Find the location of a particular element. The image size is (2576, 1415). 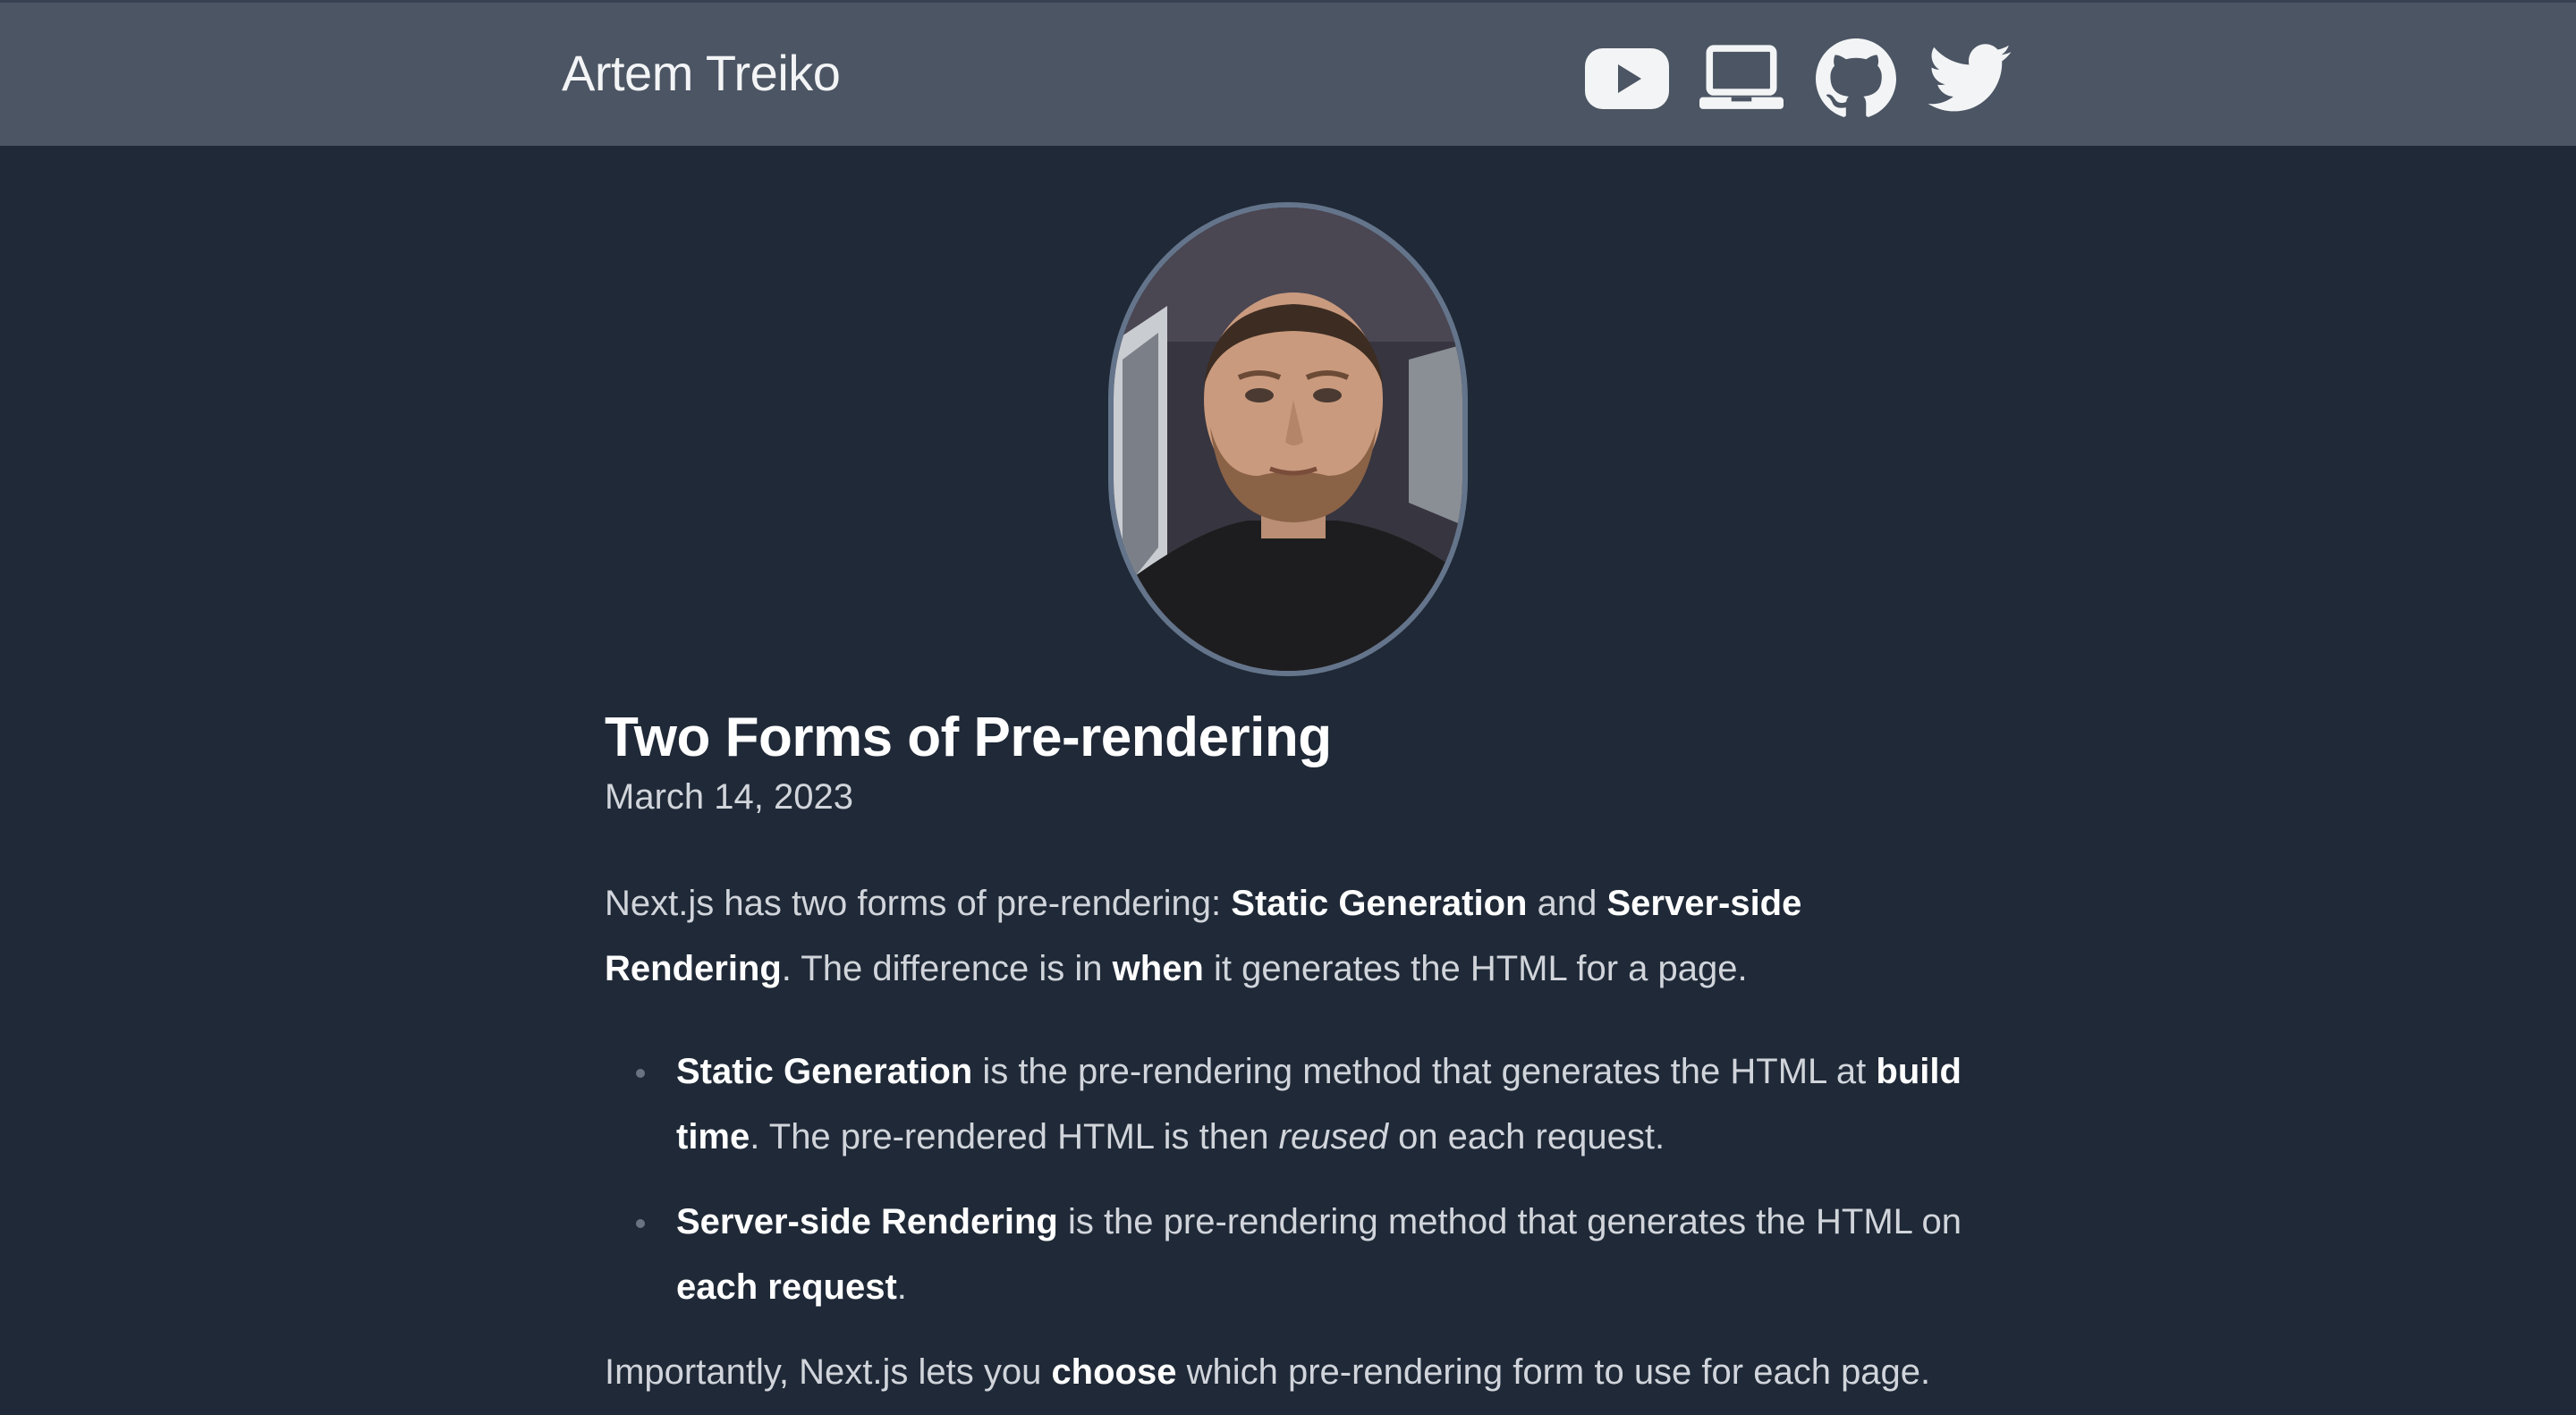

italic-text: reused is located at coordinates (1333, 1137).